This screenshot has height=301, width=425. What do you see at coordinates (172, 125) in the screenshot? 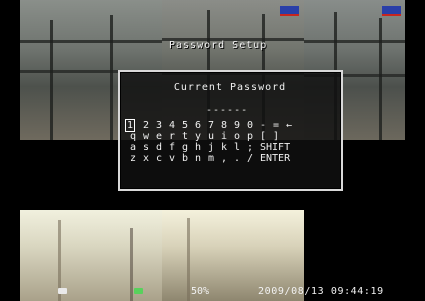
I see `key-4: 4` at bounding box center [172, 125].